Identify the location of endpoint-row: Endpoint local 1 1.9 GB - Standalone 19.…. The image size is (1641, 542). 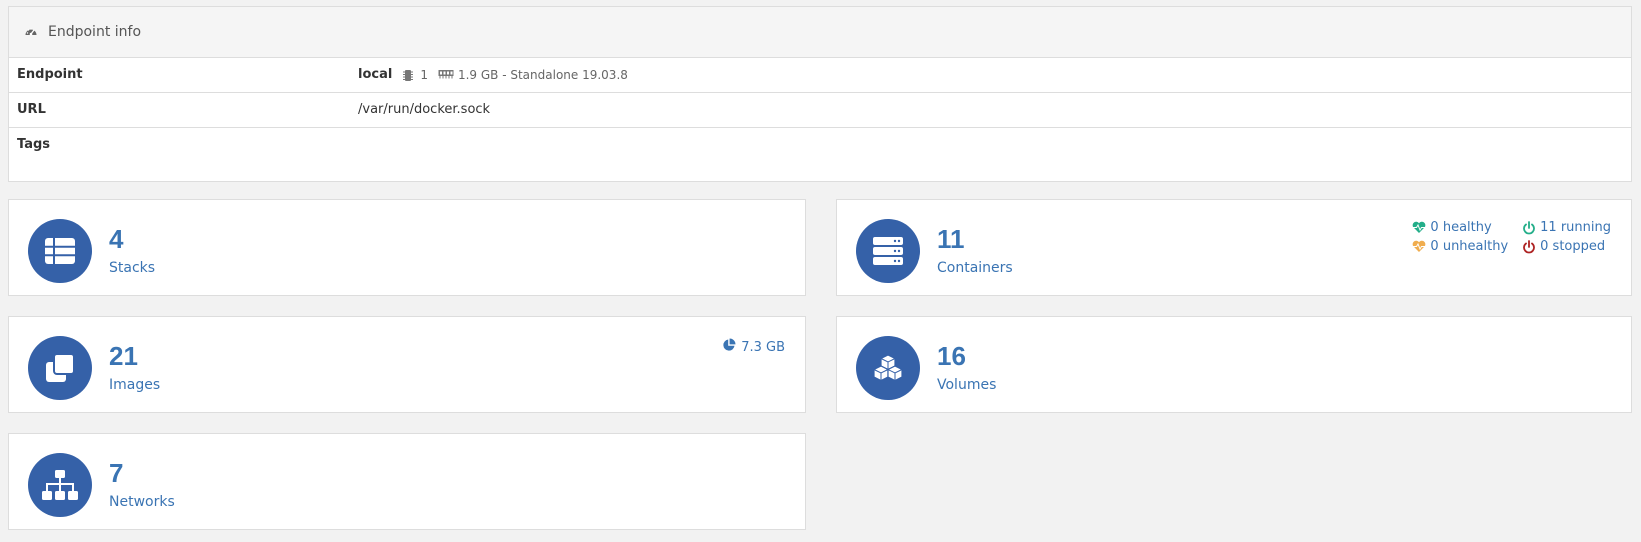
(820, 75).